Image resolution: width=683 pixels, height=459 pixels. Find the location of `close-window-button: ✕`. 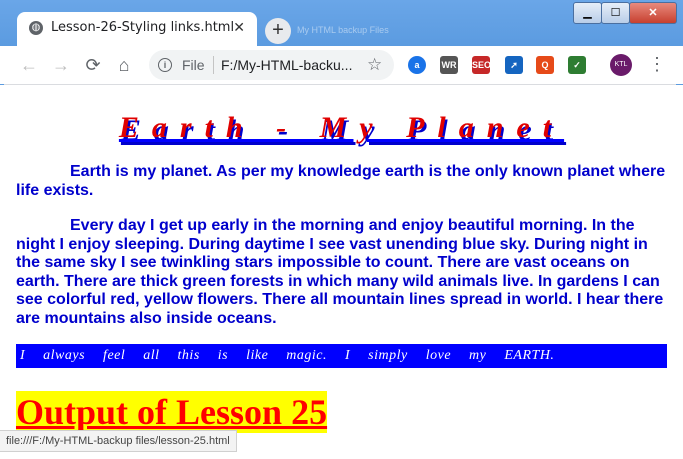

close-window-button: ✕ is located at coordinates (653, 13).